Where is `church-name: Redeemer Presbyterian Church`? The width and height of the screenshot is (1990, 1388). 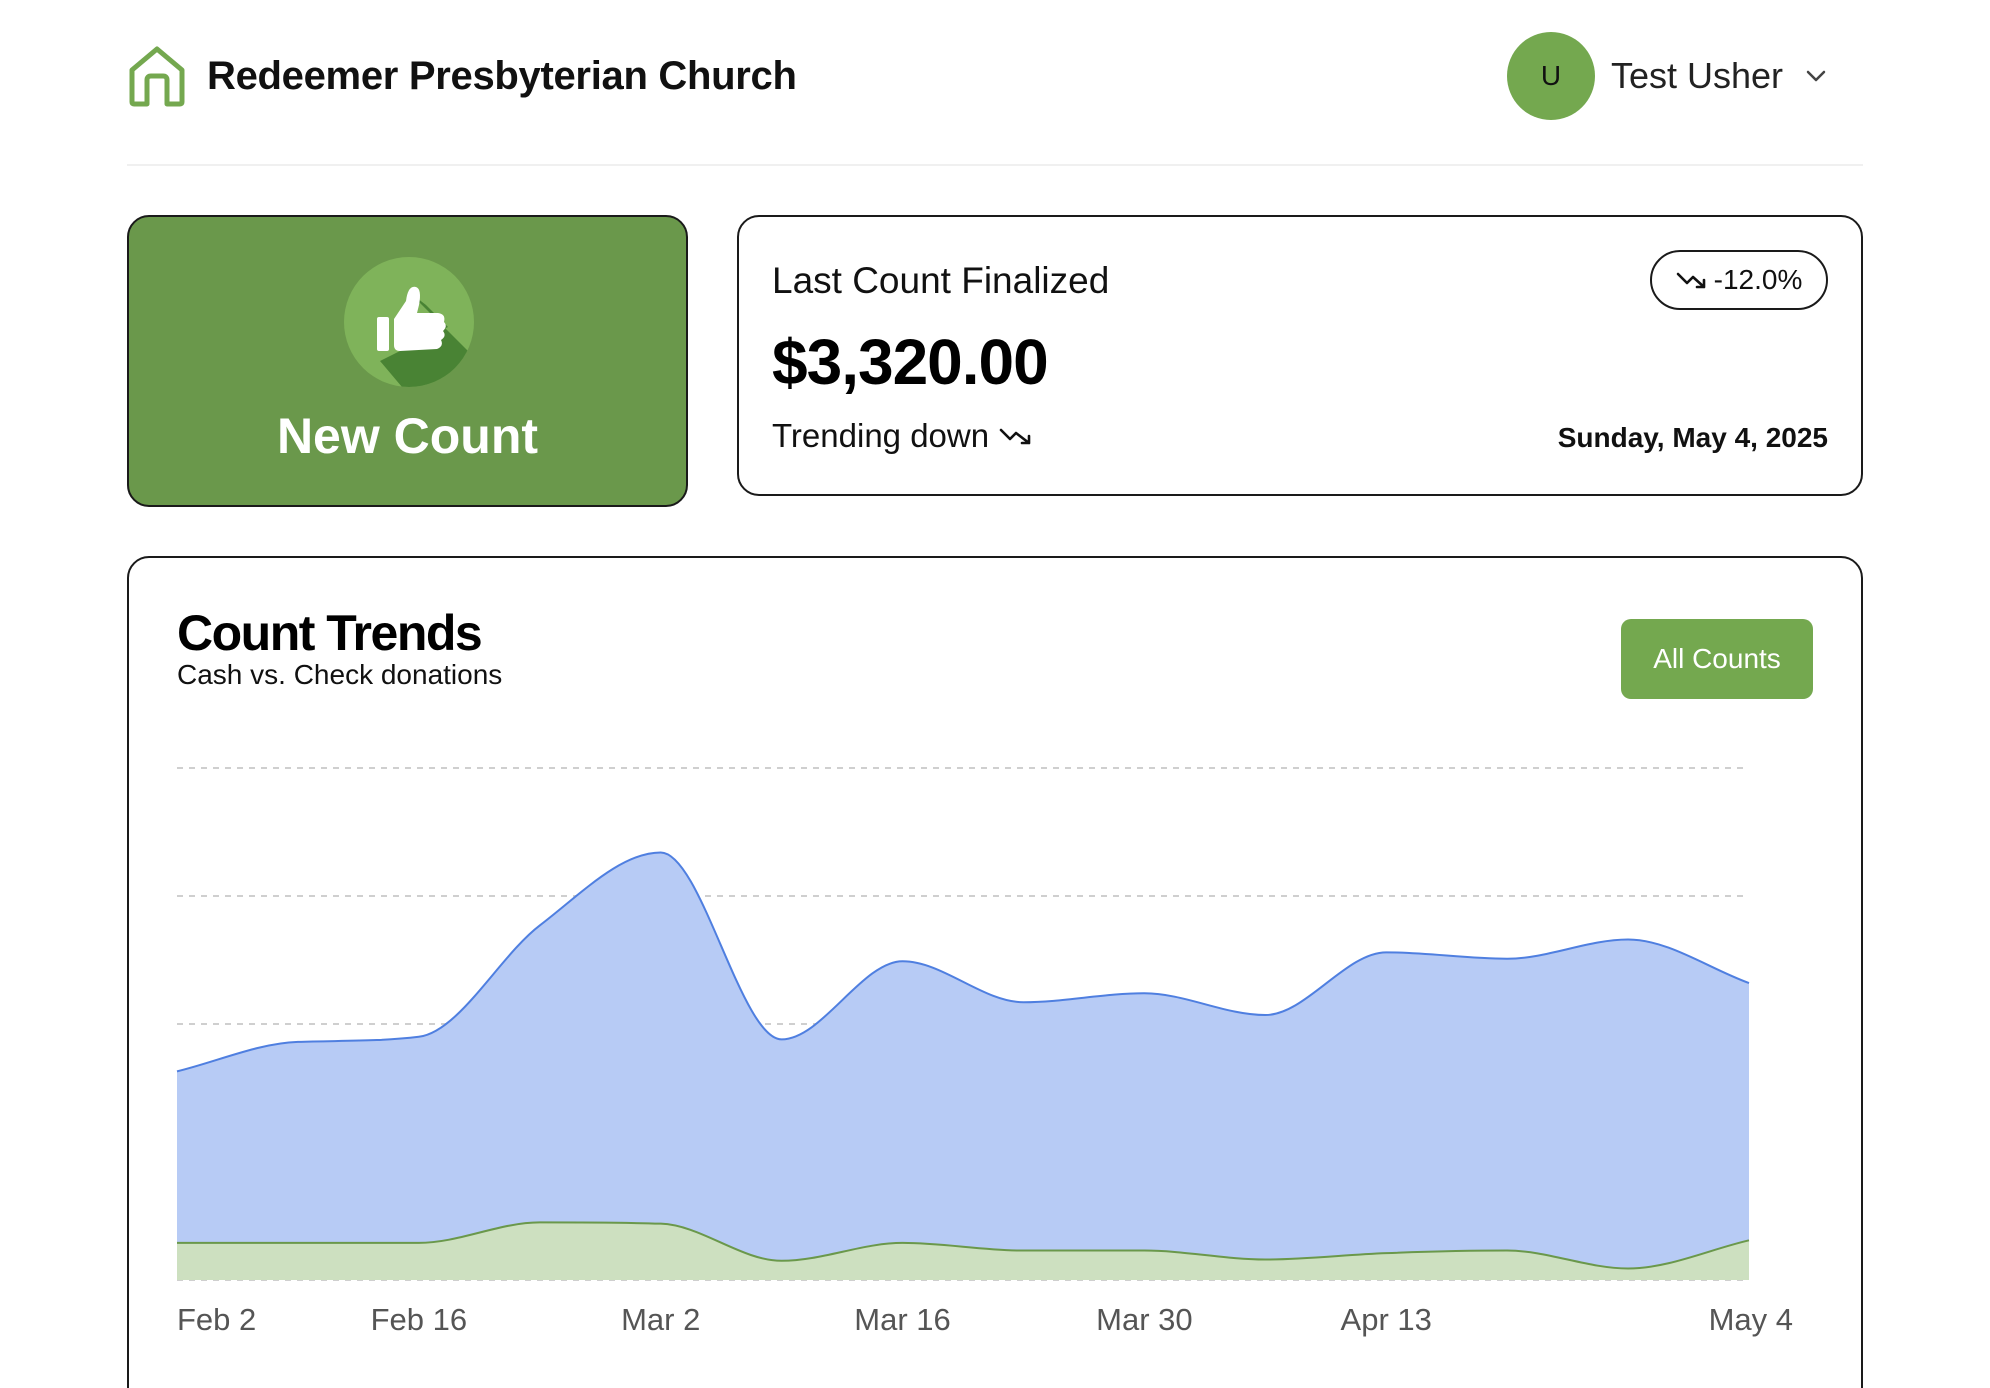
church-name: Redeemer Presbyterian Church is located at coordinates (502, 75).